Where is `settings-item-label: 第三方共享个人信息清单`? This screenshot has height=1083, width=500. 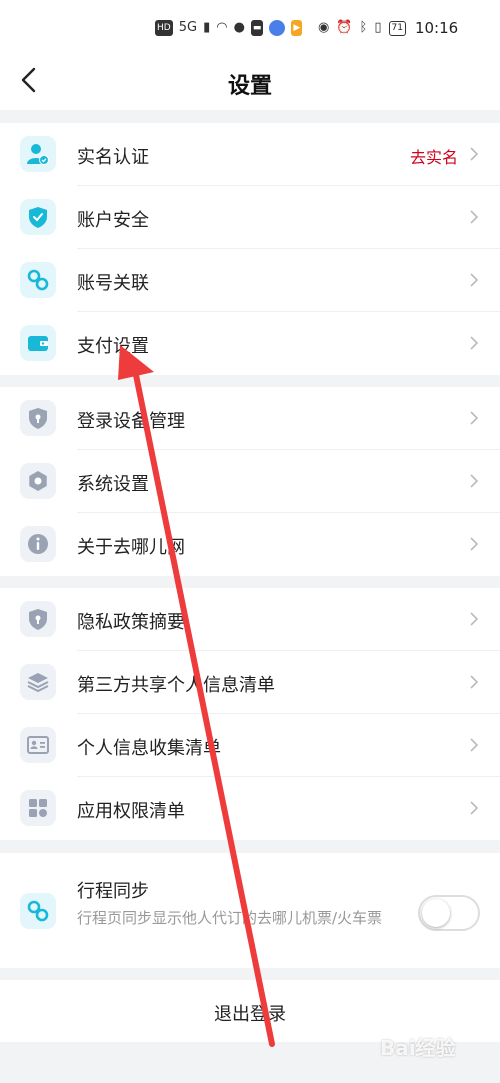 settings-item-label: 第三方共享个人信息清单 is located at coordinates (176, 685).